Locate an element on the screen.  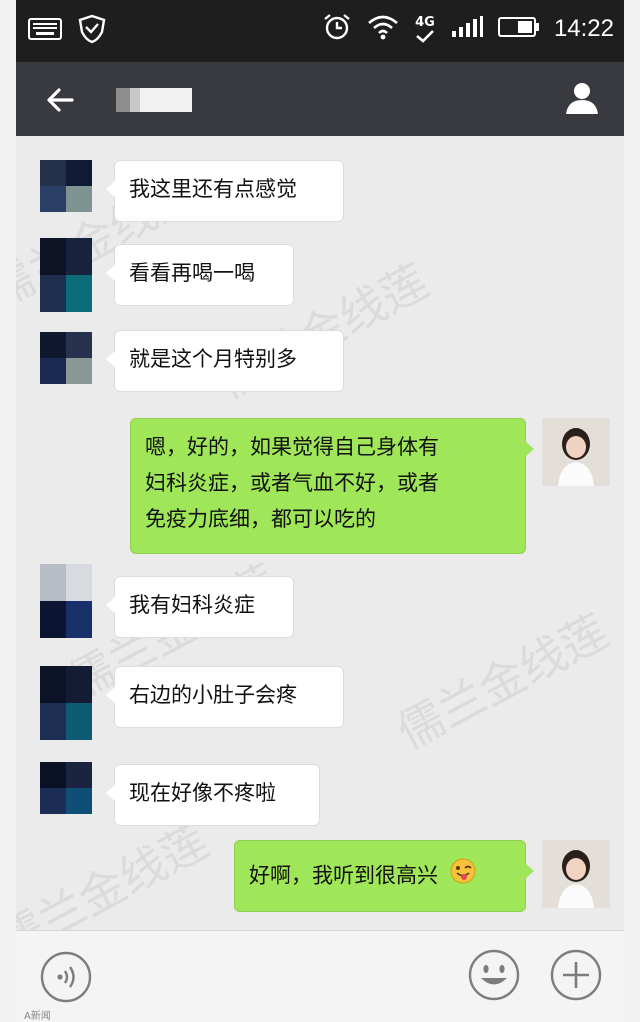
message-bubble-in: 看看再喝一喝 is located at coordinates (200, 275).